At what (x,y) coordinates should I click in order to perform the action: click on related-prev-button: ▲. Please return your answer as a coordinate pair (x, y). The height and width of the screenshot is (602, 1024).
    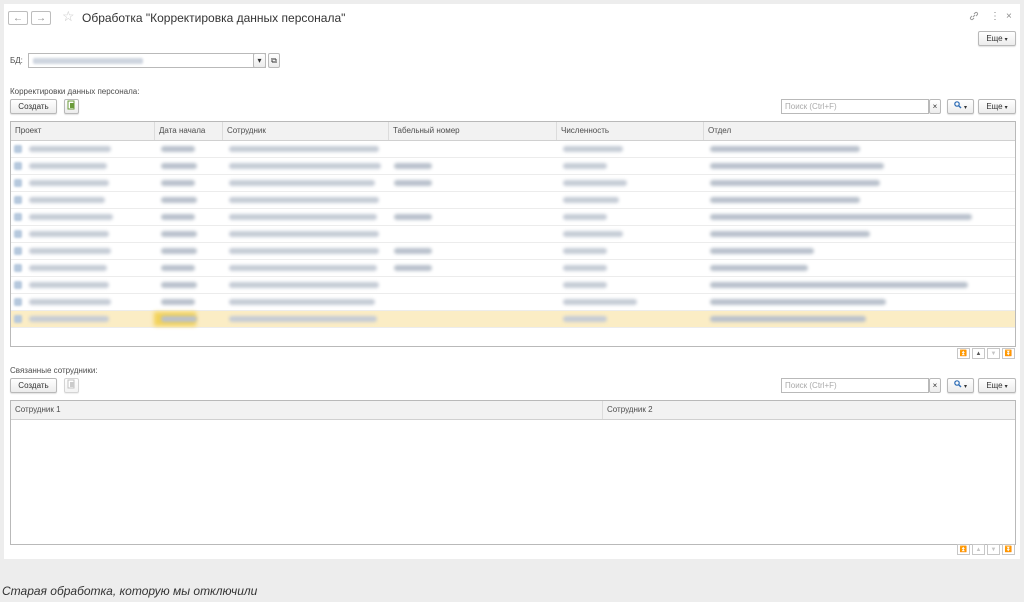
    Looking at the image, I should click on (978, 549).